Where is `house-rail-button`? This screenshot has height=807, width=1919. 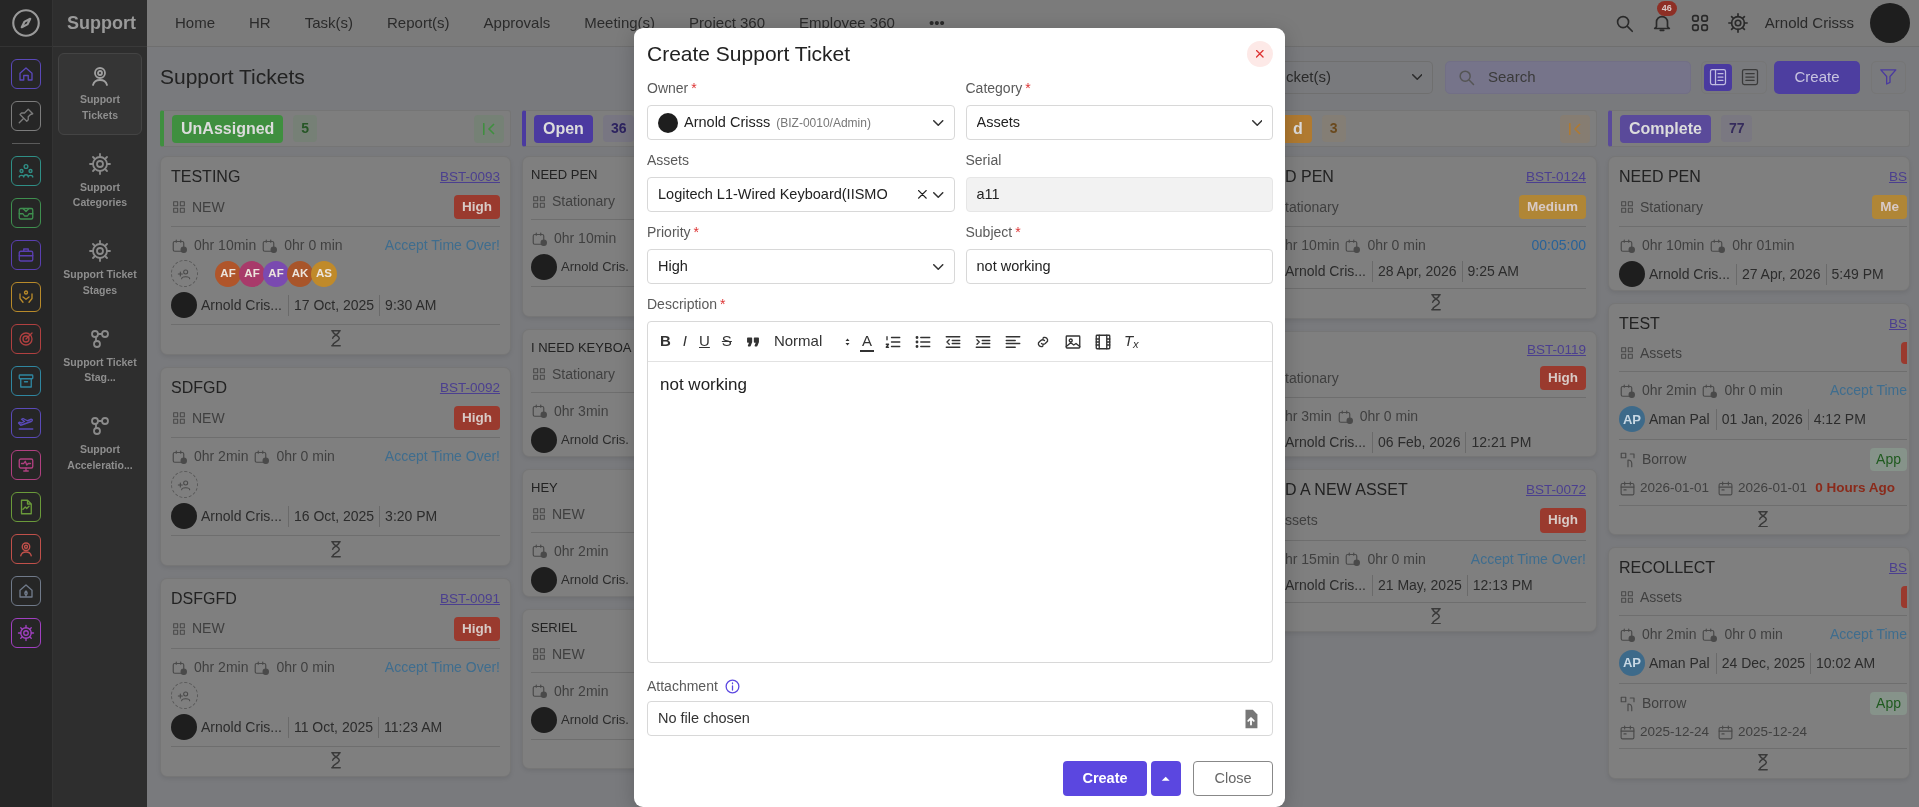 house-rail-button is located at coordinates (26, 591).